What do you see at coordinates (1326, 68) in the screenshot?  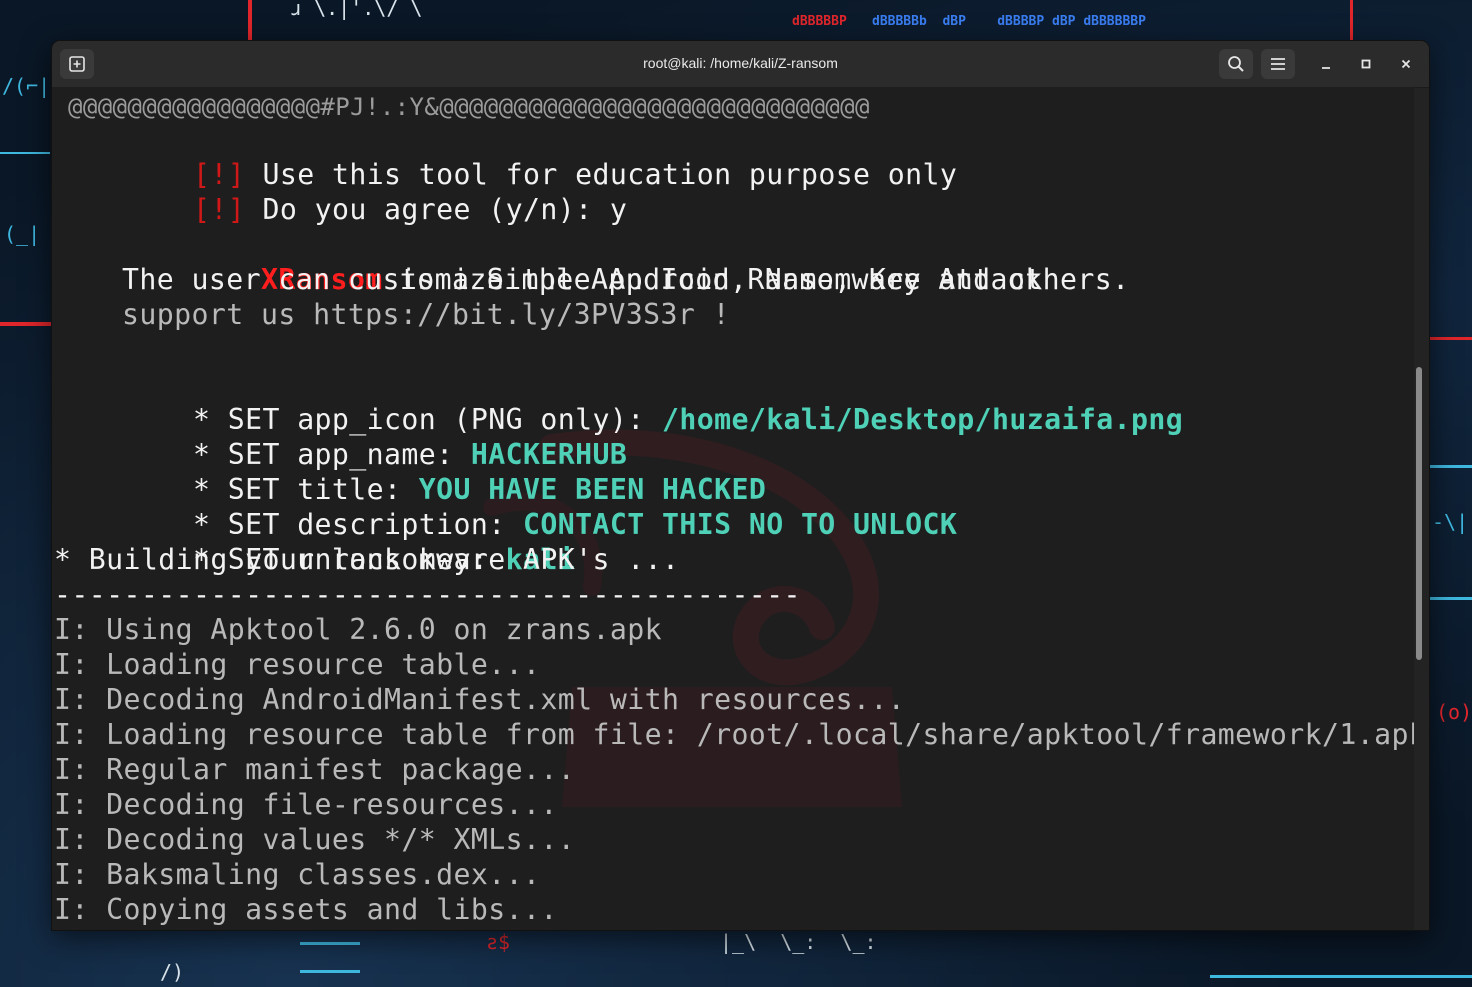 I see `minimize-icon` at bounding box center [1326, 68].